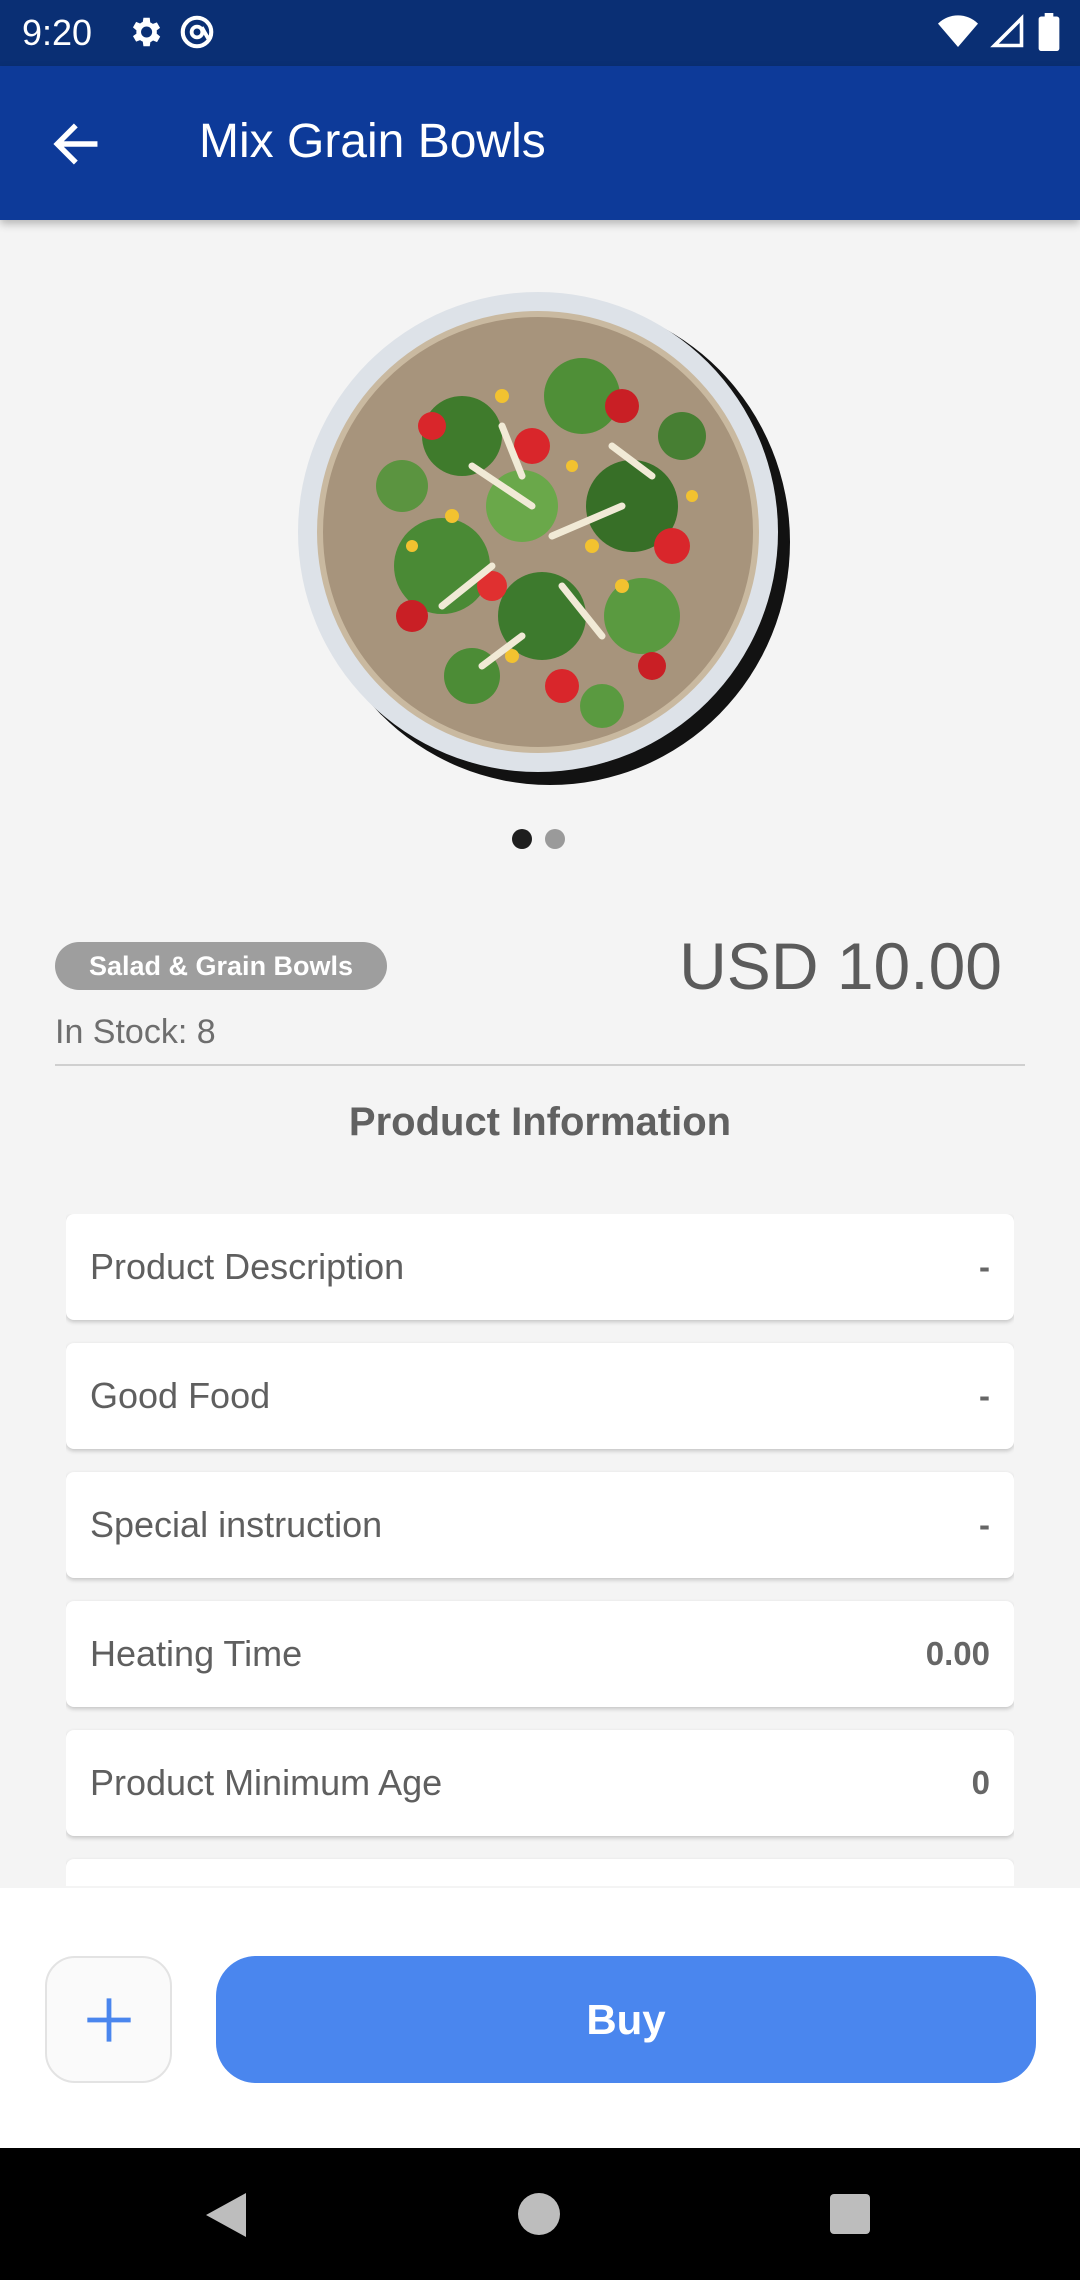 This screenshot has height=2280, width=1080. I want to click on carousel-indicator, so click(538, 839).